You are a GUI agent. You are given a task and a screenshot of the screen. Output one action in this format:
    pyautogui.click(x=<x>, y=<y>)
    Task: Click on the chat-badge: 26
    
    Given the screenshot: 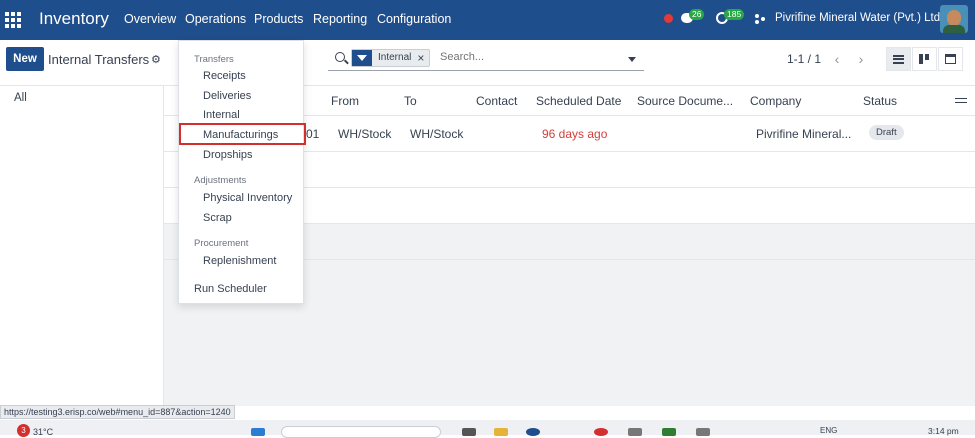 What is the action you would take?
    pyautogui.click(x=697, y=14)
    